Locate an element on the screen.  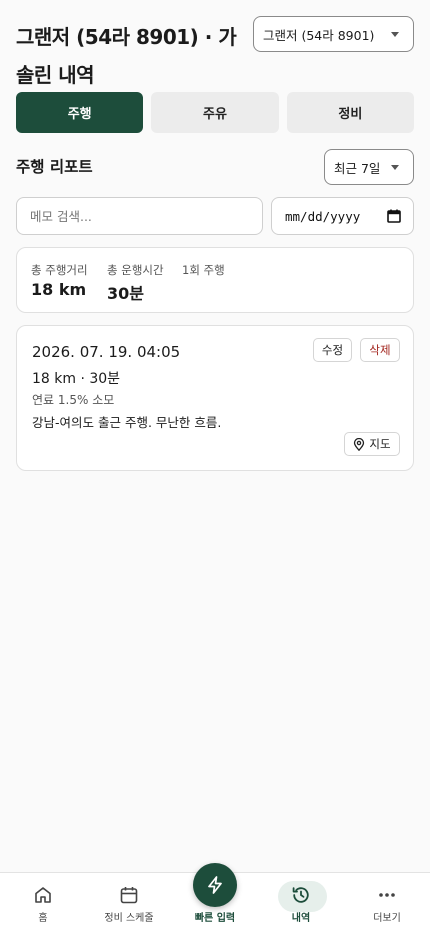
stat-value: 18 km is located at coordinates (59, 289).